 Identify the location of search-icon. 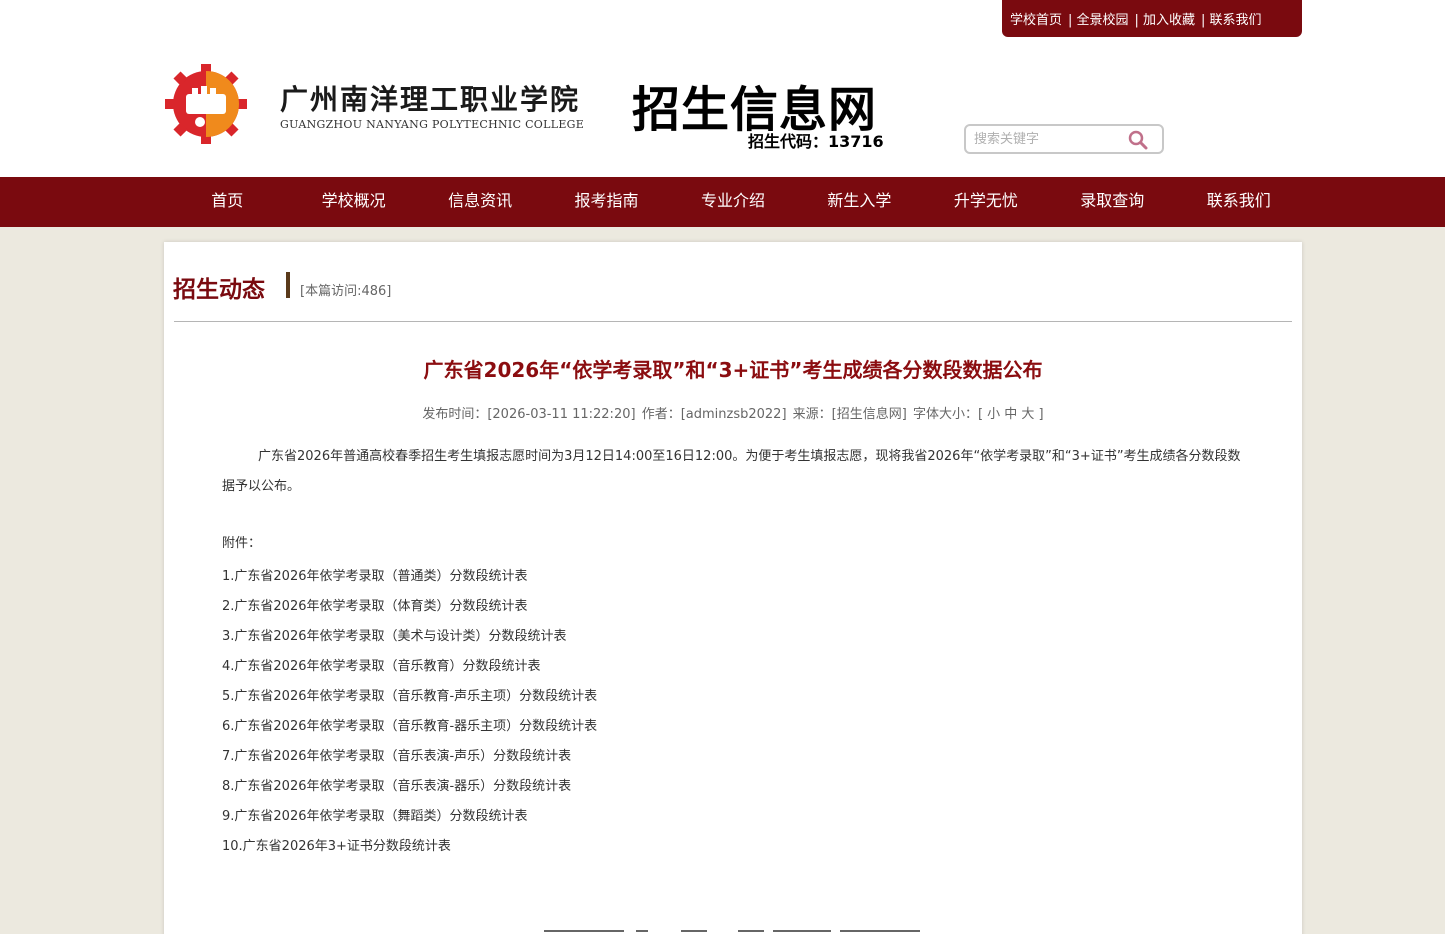
(1138, 140).